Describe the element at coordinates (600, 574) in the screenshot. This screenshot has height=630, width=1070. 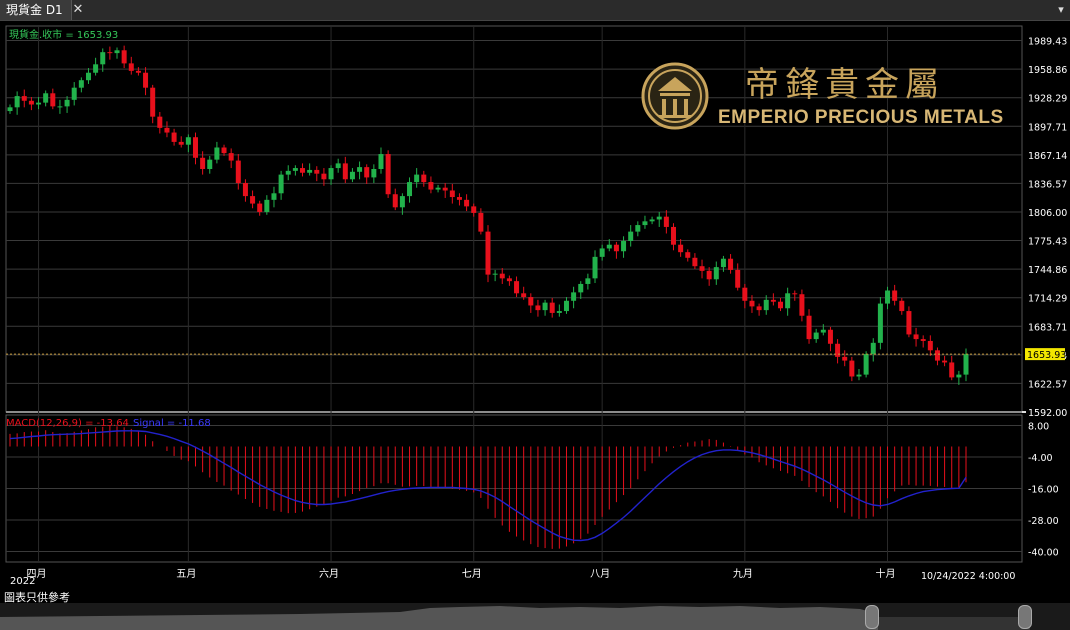
I see `x-tick-label: 八月` at that location.